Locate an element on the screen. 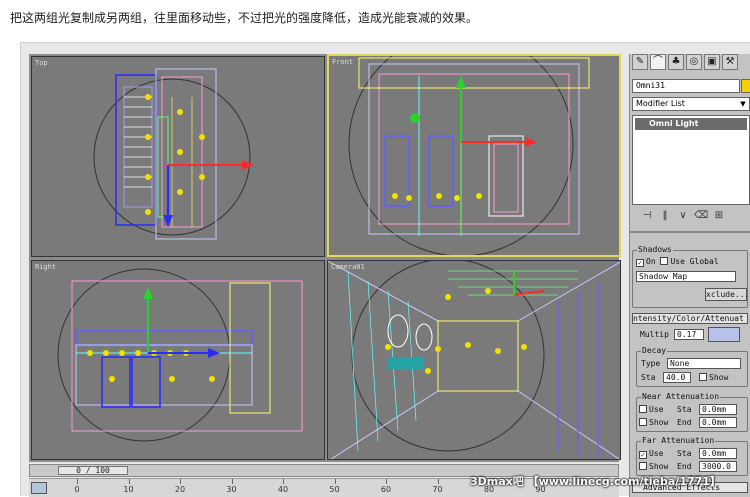  utilities-tab-icon: ⚒ is located at coordinates (730, 62).